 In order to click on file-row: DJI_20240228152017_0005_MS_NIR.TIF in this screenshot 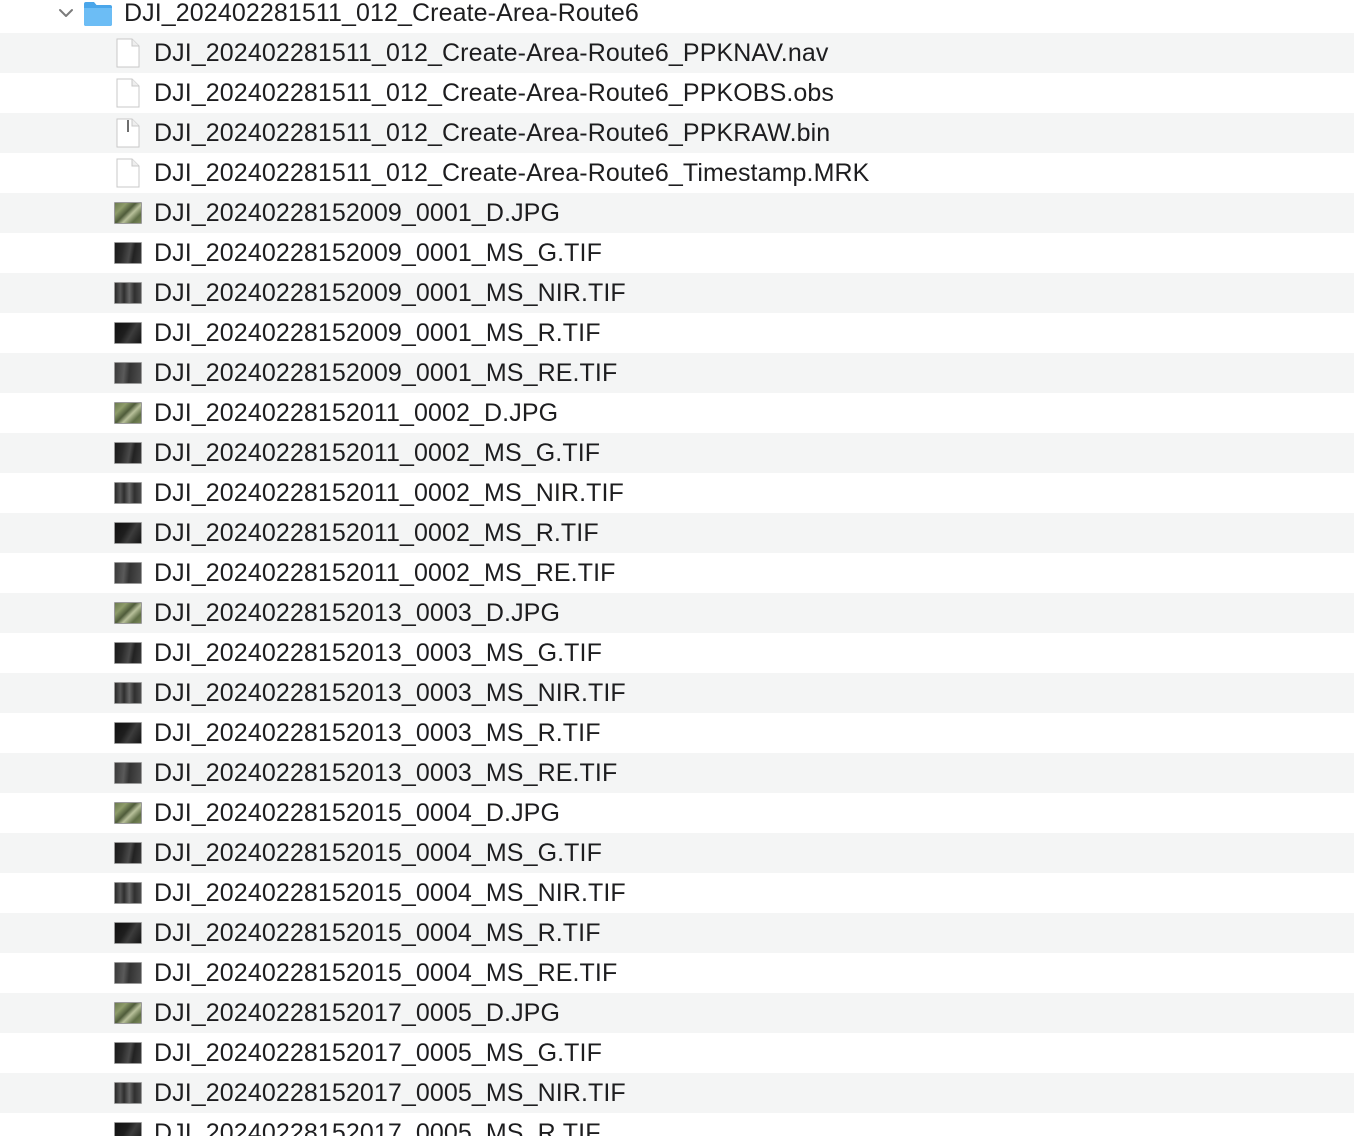, I will do `click(677, 1093)`.